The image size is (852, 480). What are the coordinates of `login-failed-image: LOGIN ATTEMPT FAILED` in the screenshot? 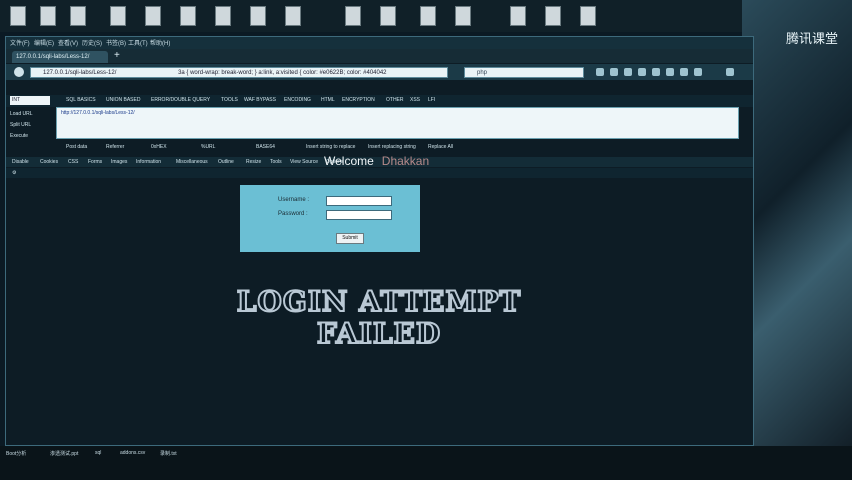 It's located at (379, 318).